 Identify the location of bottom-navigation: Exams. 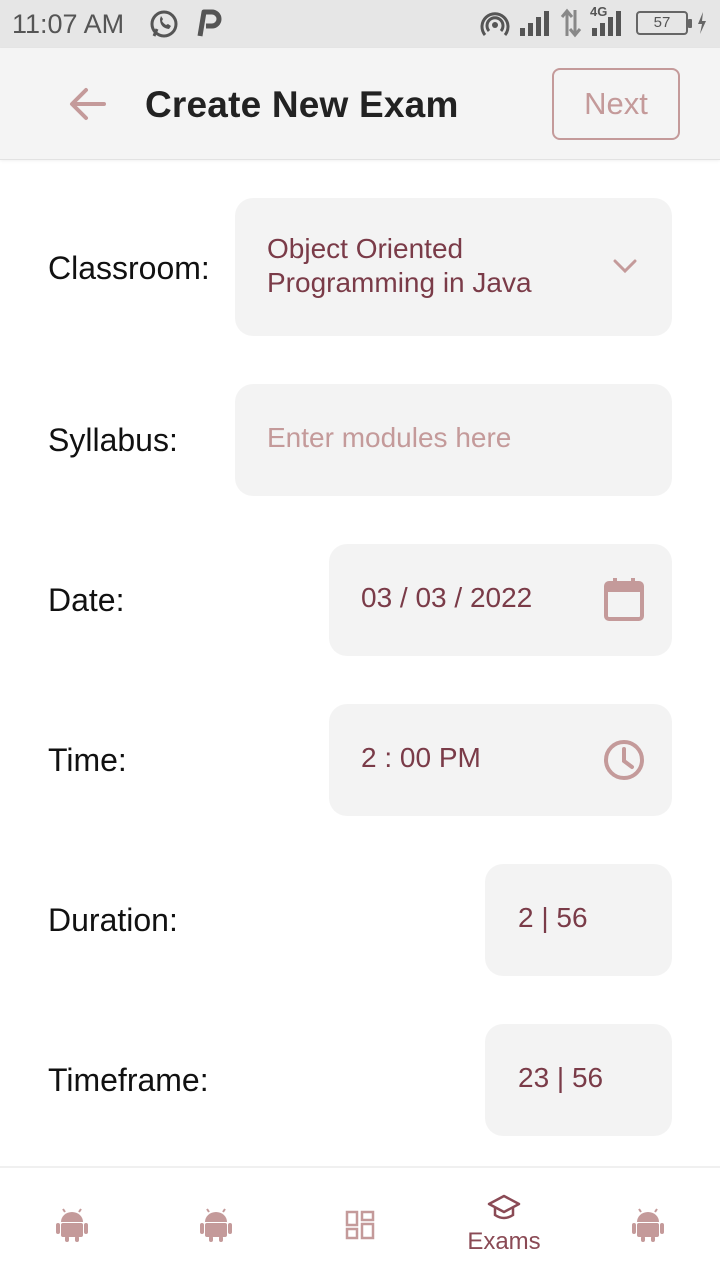
(360, 1223).